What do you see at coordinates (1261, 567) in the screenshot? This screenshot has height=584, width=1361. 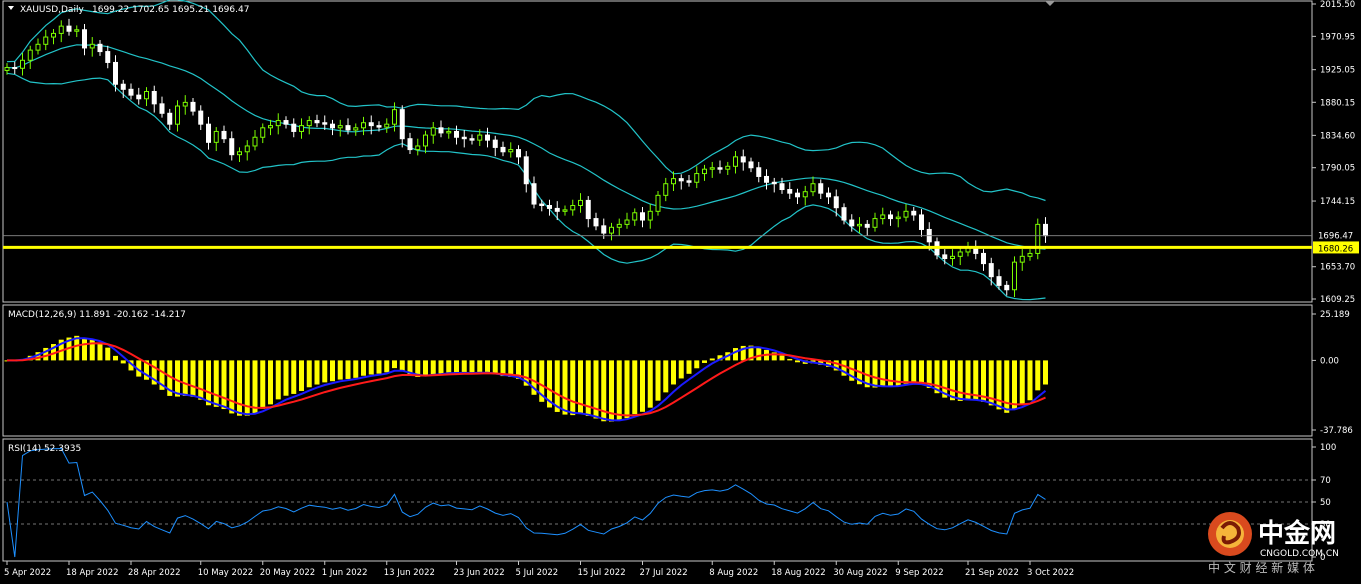 I see `logo-tagline: 中 文 财 经 新 媒 体` at bounding box center [1261, 567].